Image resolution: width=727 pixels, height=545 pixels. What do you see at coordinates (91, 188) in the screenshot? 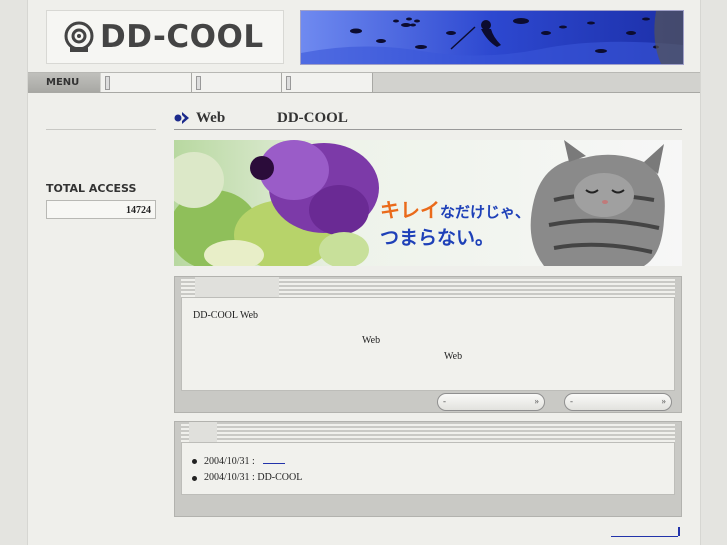
I see `total-access-label: TOTAL ACCESS` at bounding box center [91, 188].